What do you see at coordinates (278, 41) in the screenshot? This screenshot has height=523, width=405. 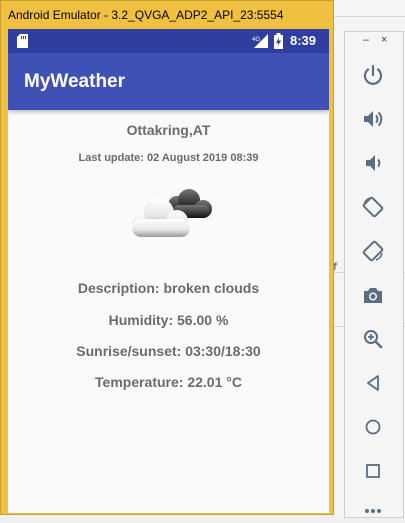 I see `battery-charging-icon` at bounding box center [278, 41].